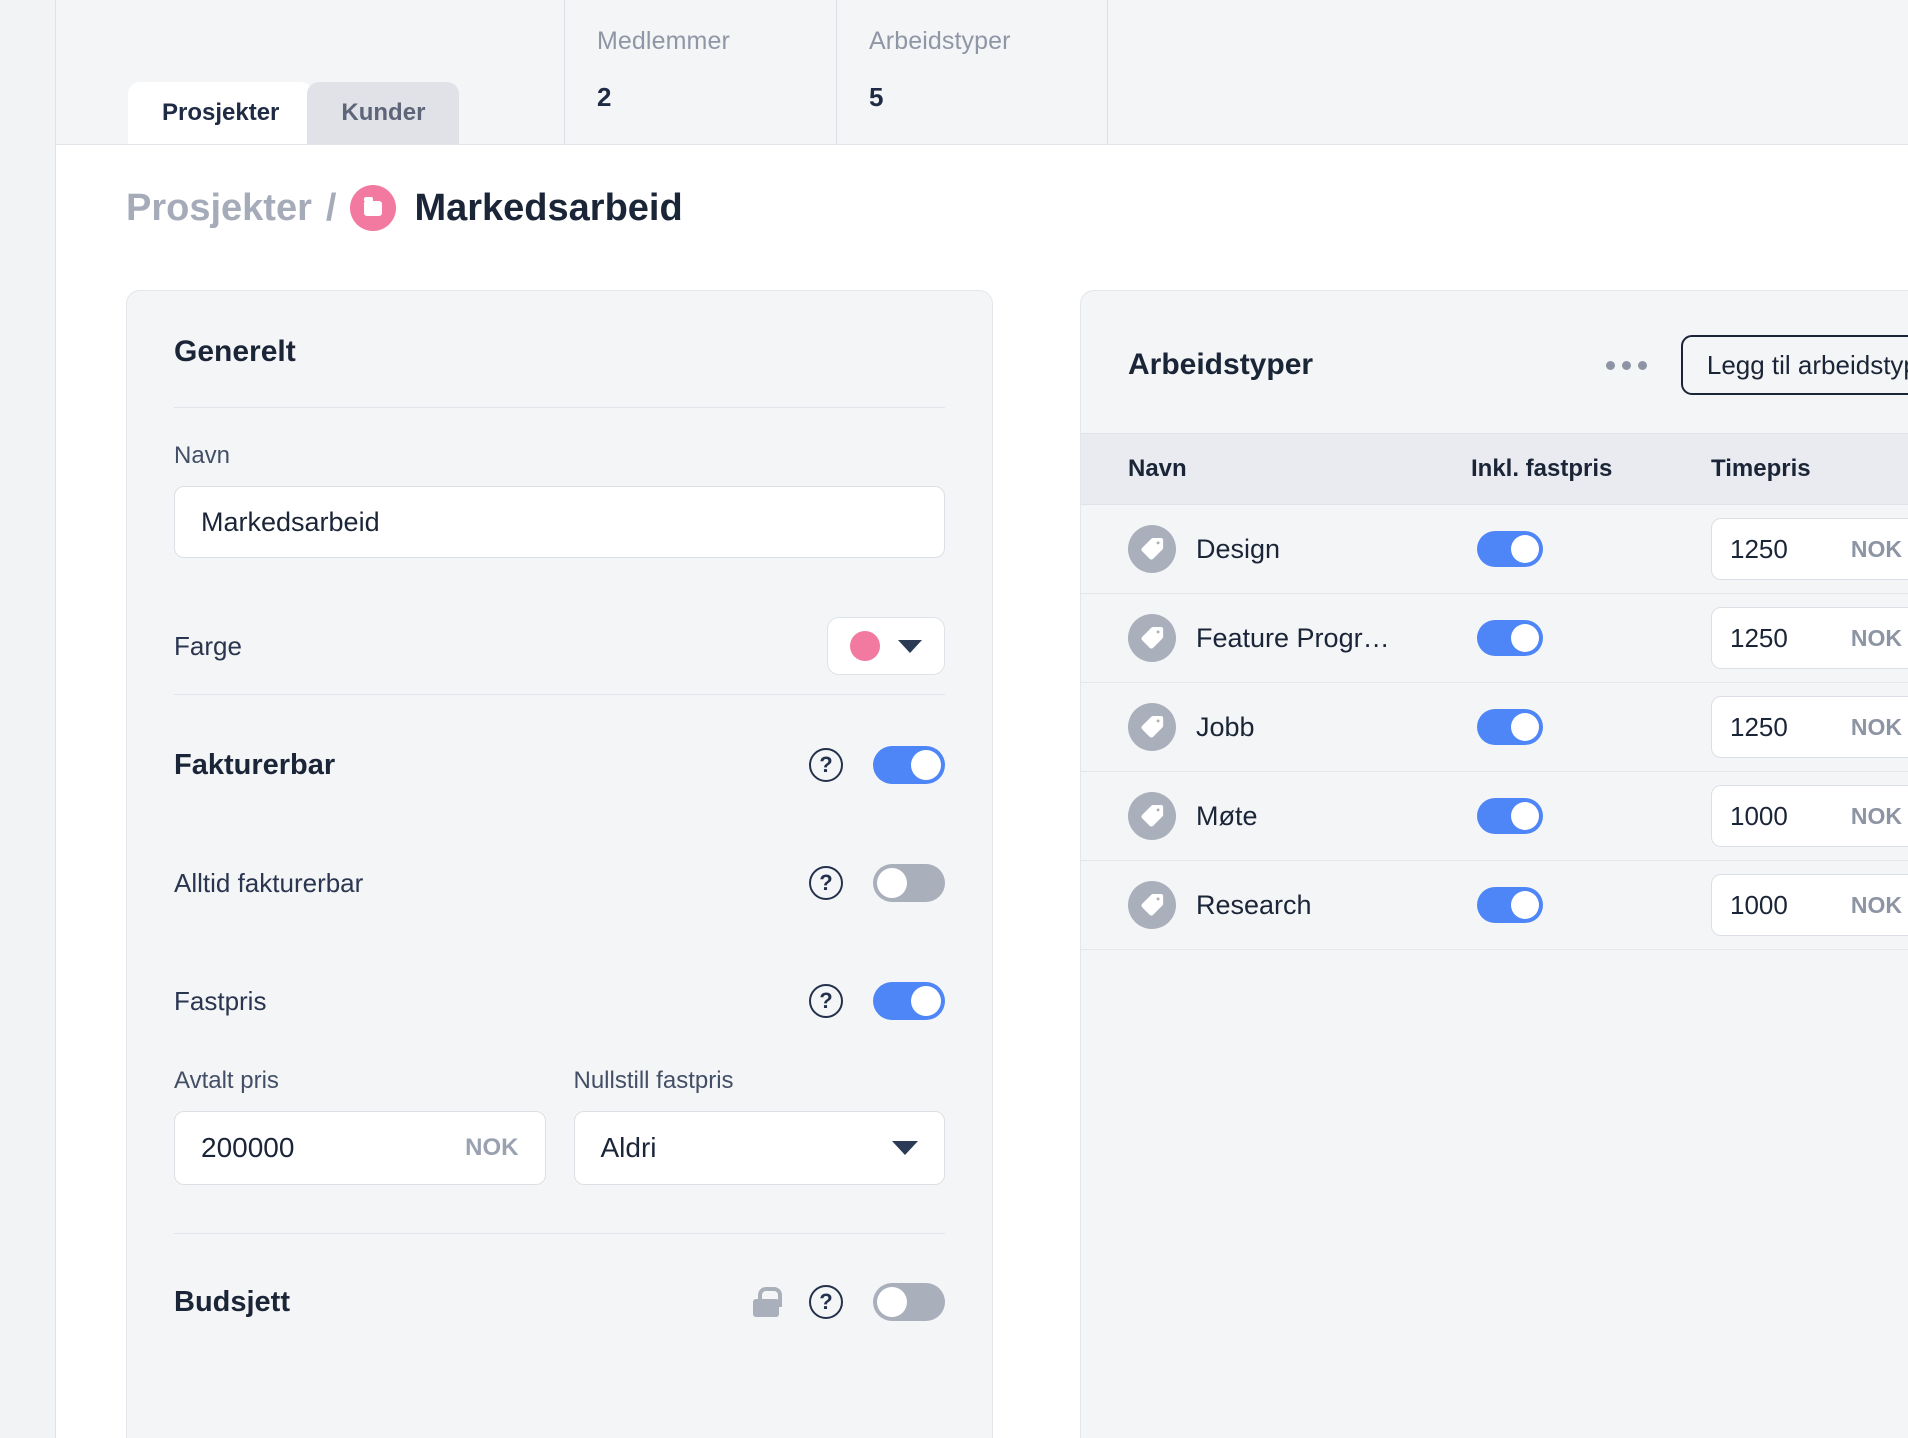  Describe the element at coordinates (1626, 365) in the screenshot. I see `more-options-icon` at that location.